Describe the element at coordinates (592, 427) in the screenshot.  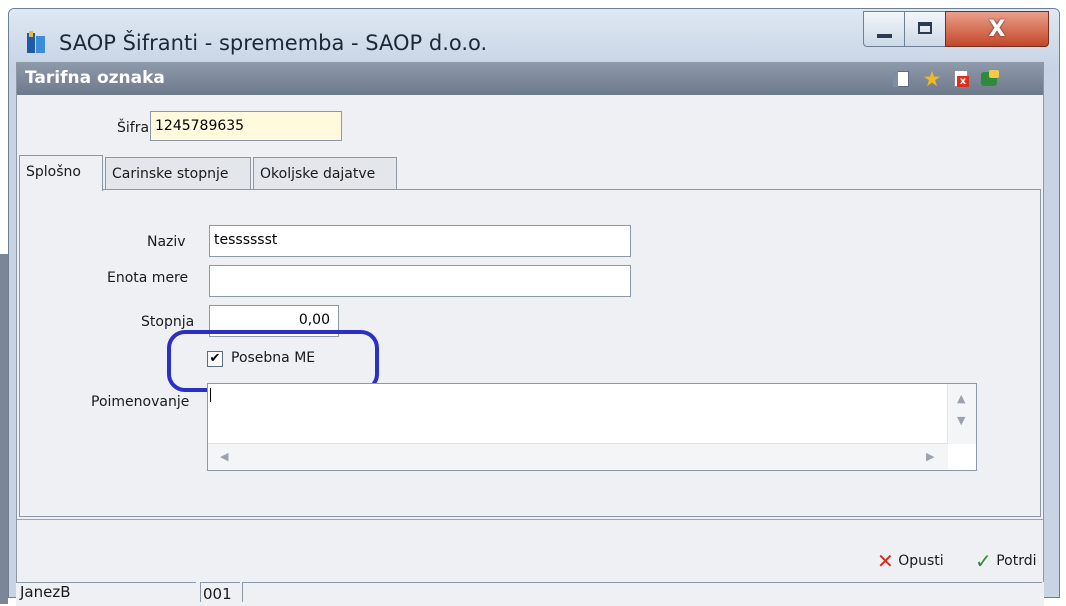
I see `poimenovanje-textarea: ▲ ▼ ◀ ▶` at that location.